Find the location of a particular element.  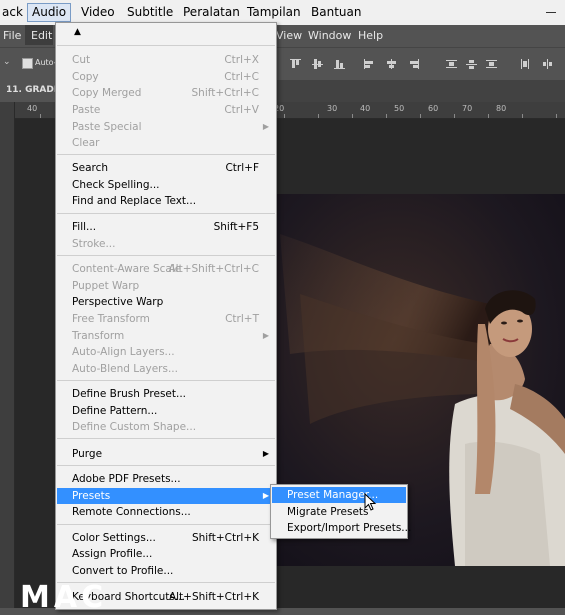

ruler-label: 30 is located at coordinates (332, 108).